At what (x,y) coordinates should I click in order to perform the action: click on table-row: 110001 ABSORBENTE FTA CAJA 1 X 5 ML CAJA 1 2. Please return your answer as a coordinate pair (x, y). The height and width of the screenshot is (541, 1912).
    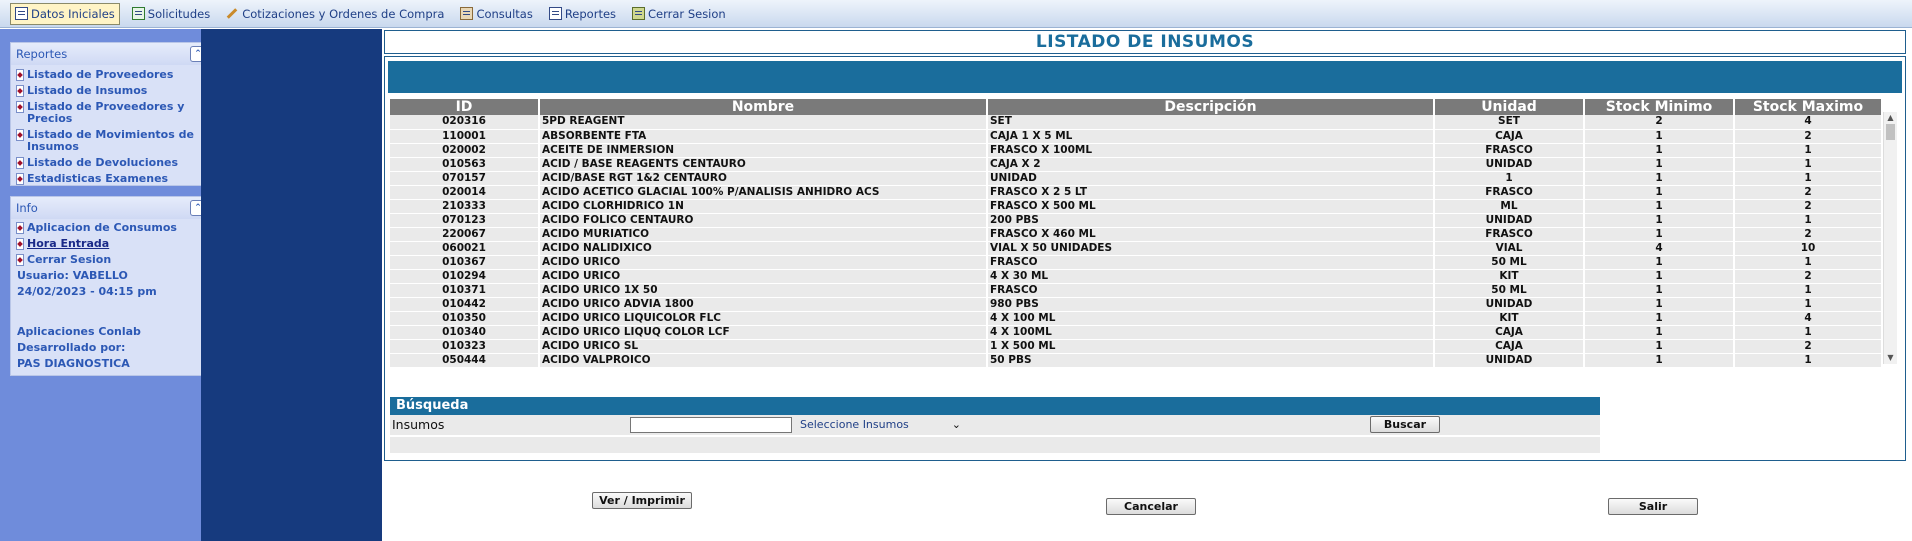
    Looking at the image, I should click on (1136, 136).